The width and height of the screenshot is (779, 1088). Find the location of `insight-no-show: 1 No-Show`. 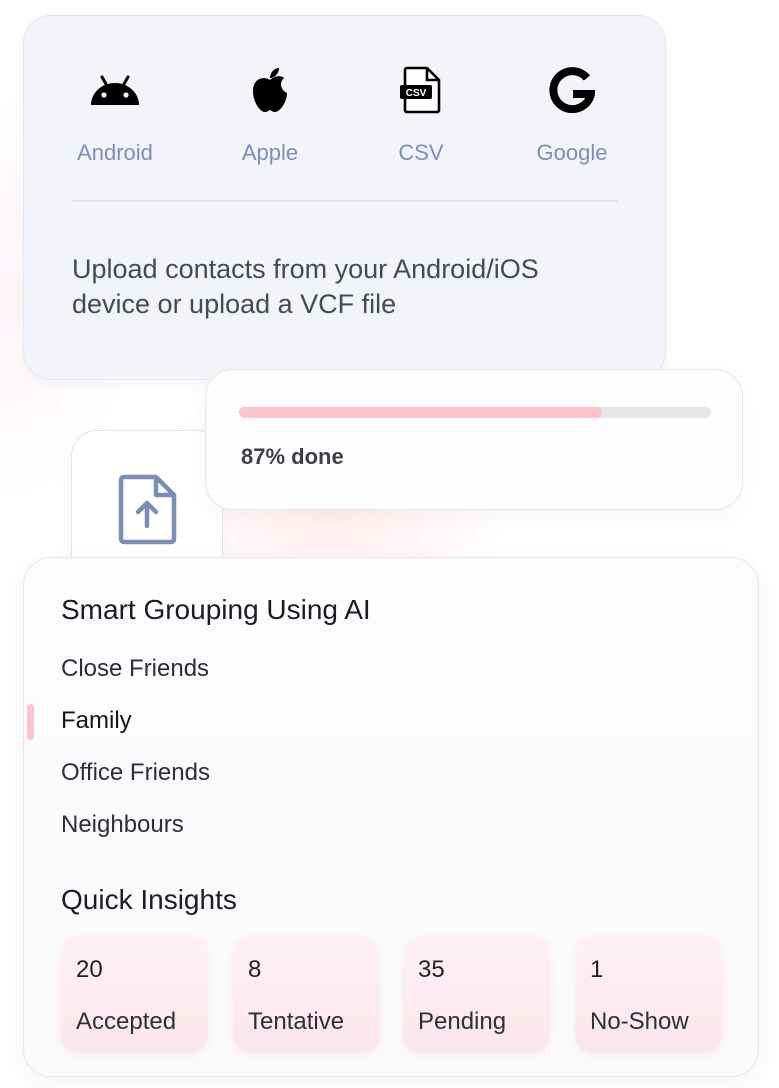

insight-no-show: 1 No-Show is located at coordinates (648, 994).